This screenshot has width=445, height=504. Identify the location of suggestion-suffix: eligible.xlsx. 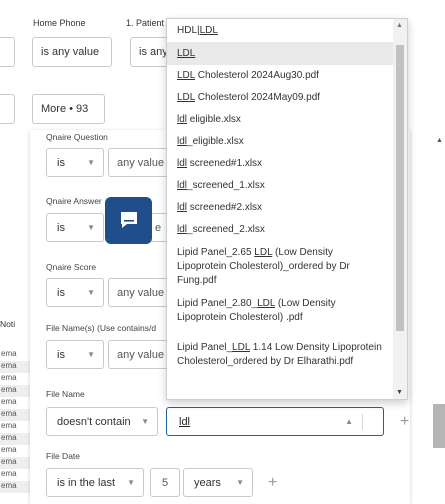
(214, 119).